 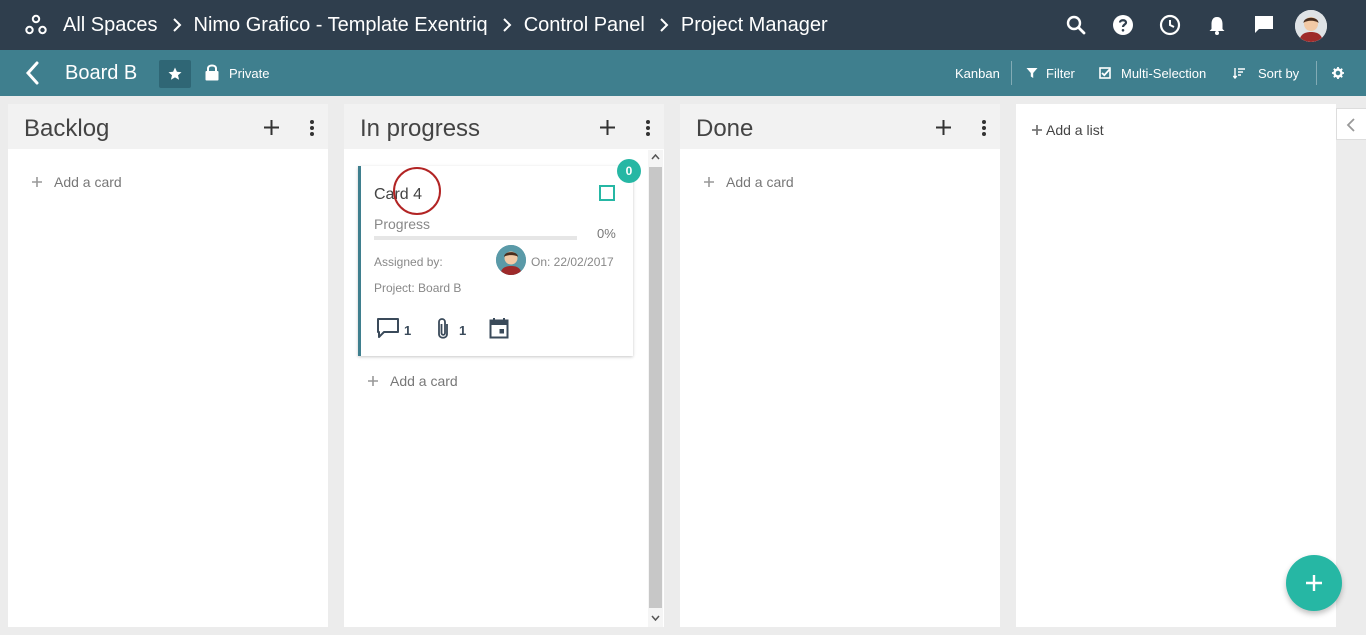 I want to click on user-avatar, so click(x=1311, y=26).